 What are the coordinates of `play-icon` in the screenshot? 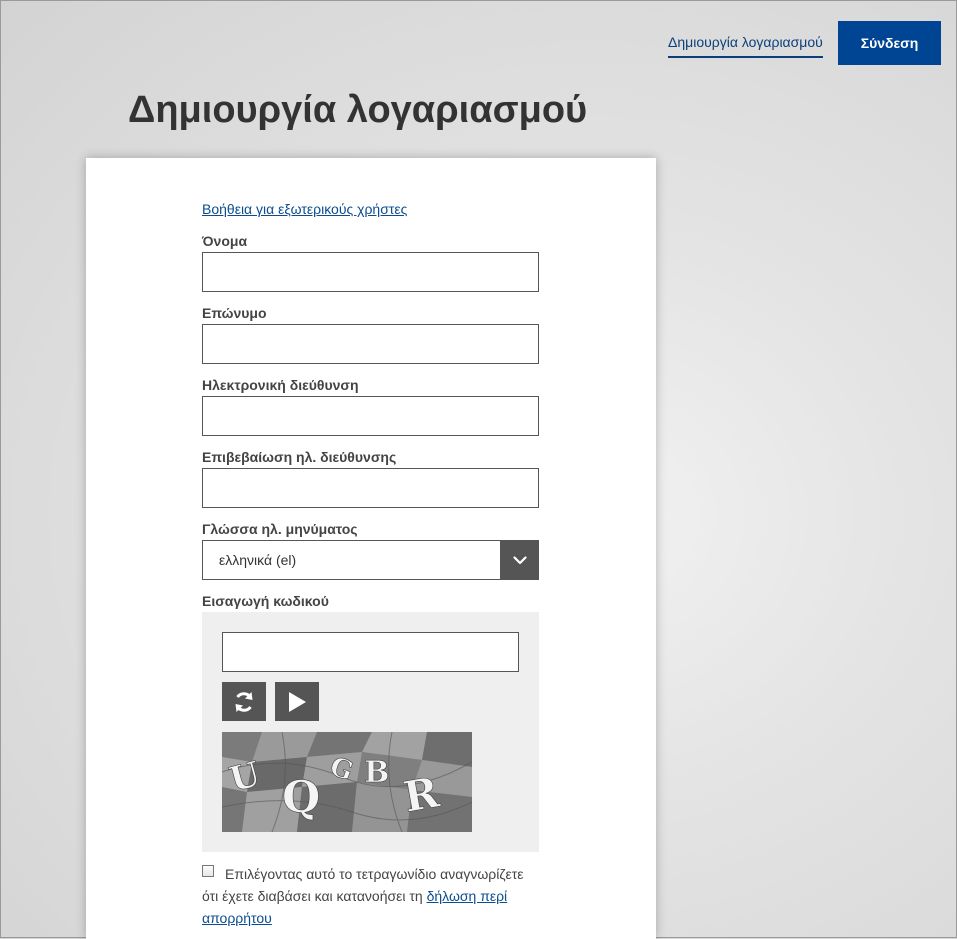 It's located at (297, 701).